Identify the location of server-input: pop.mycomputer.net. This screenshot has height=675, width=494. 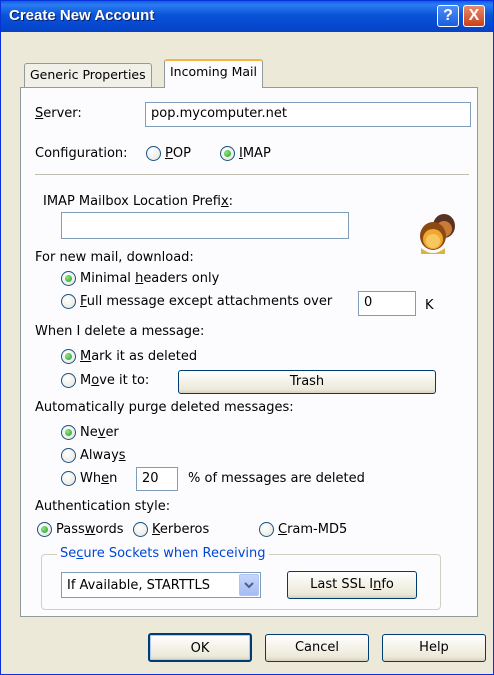
(308, 114).